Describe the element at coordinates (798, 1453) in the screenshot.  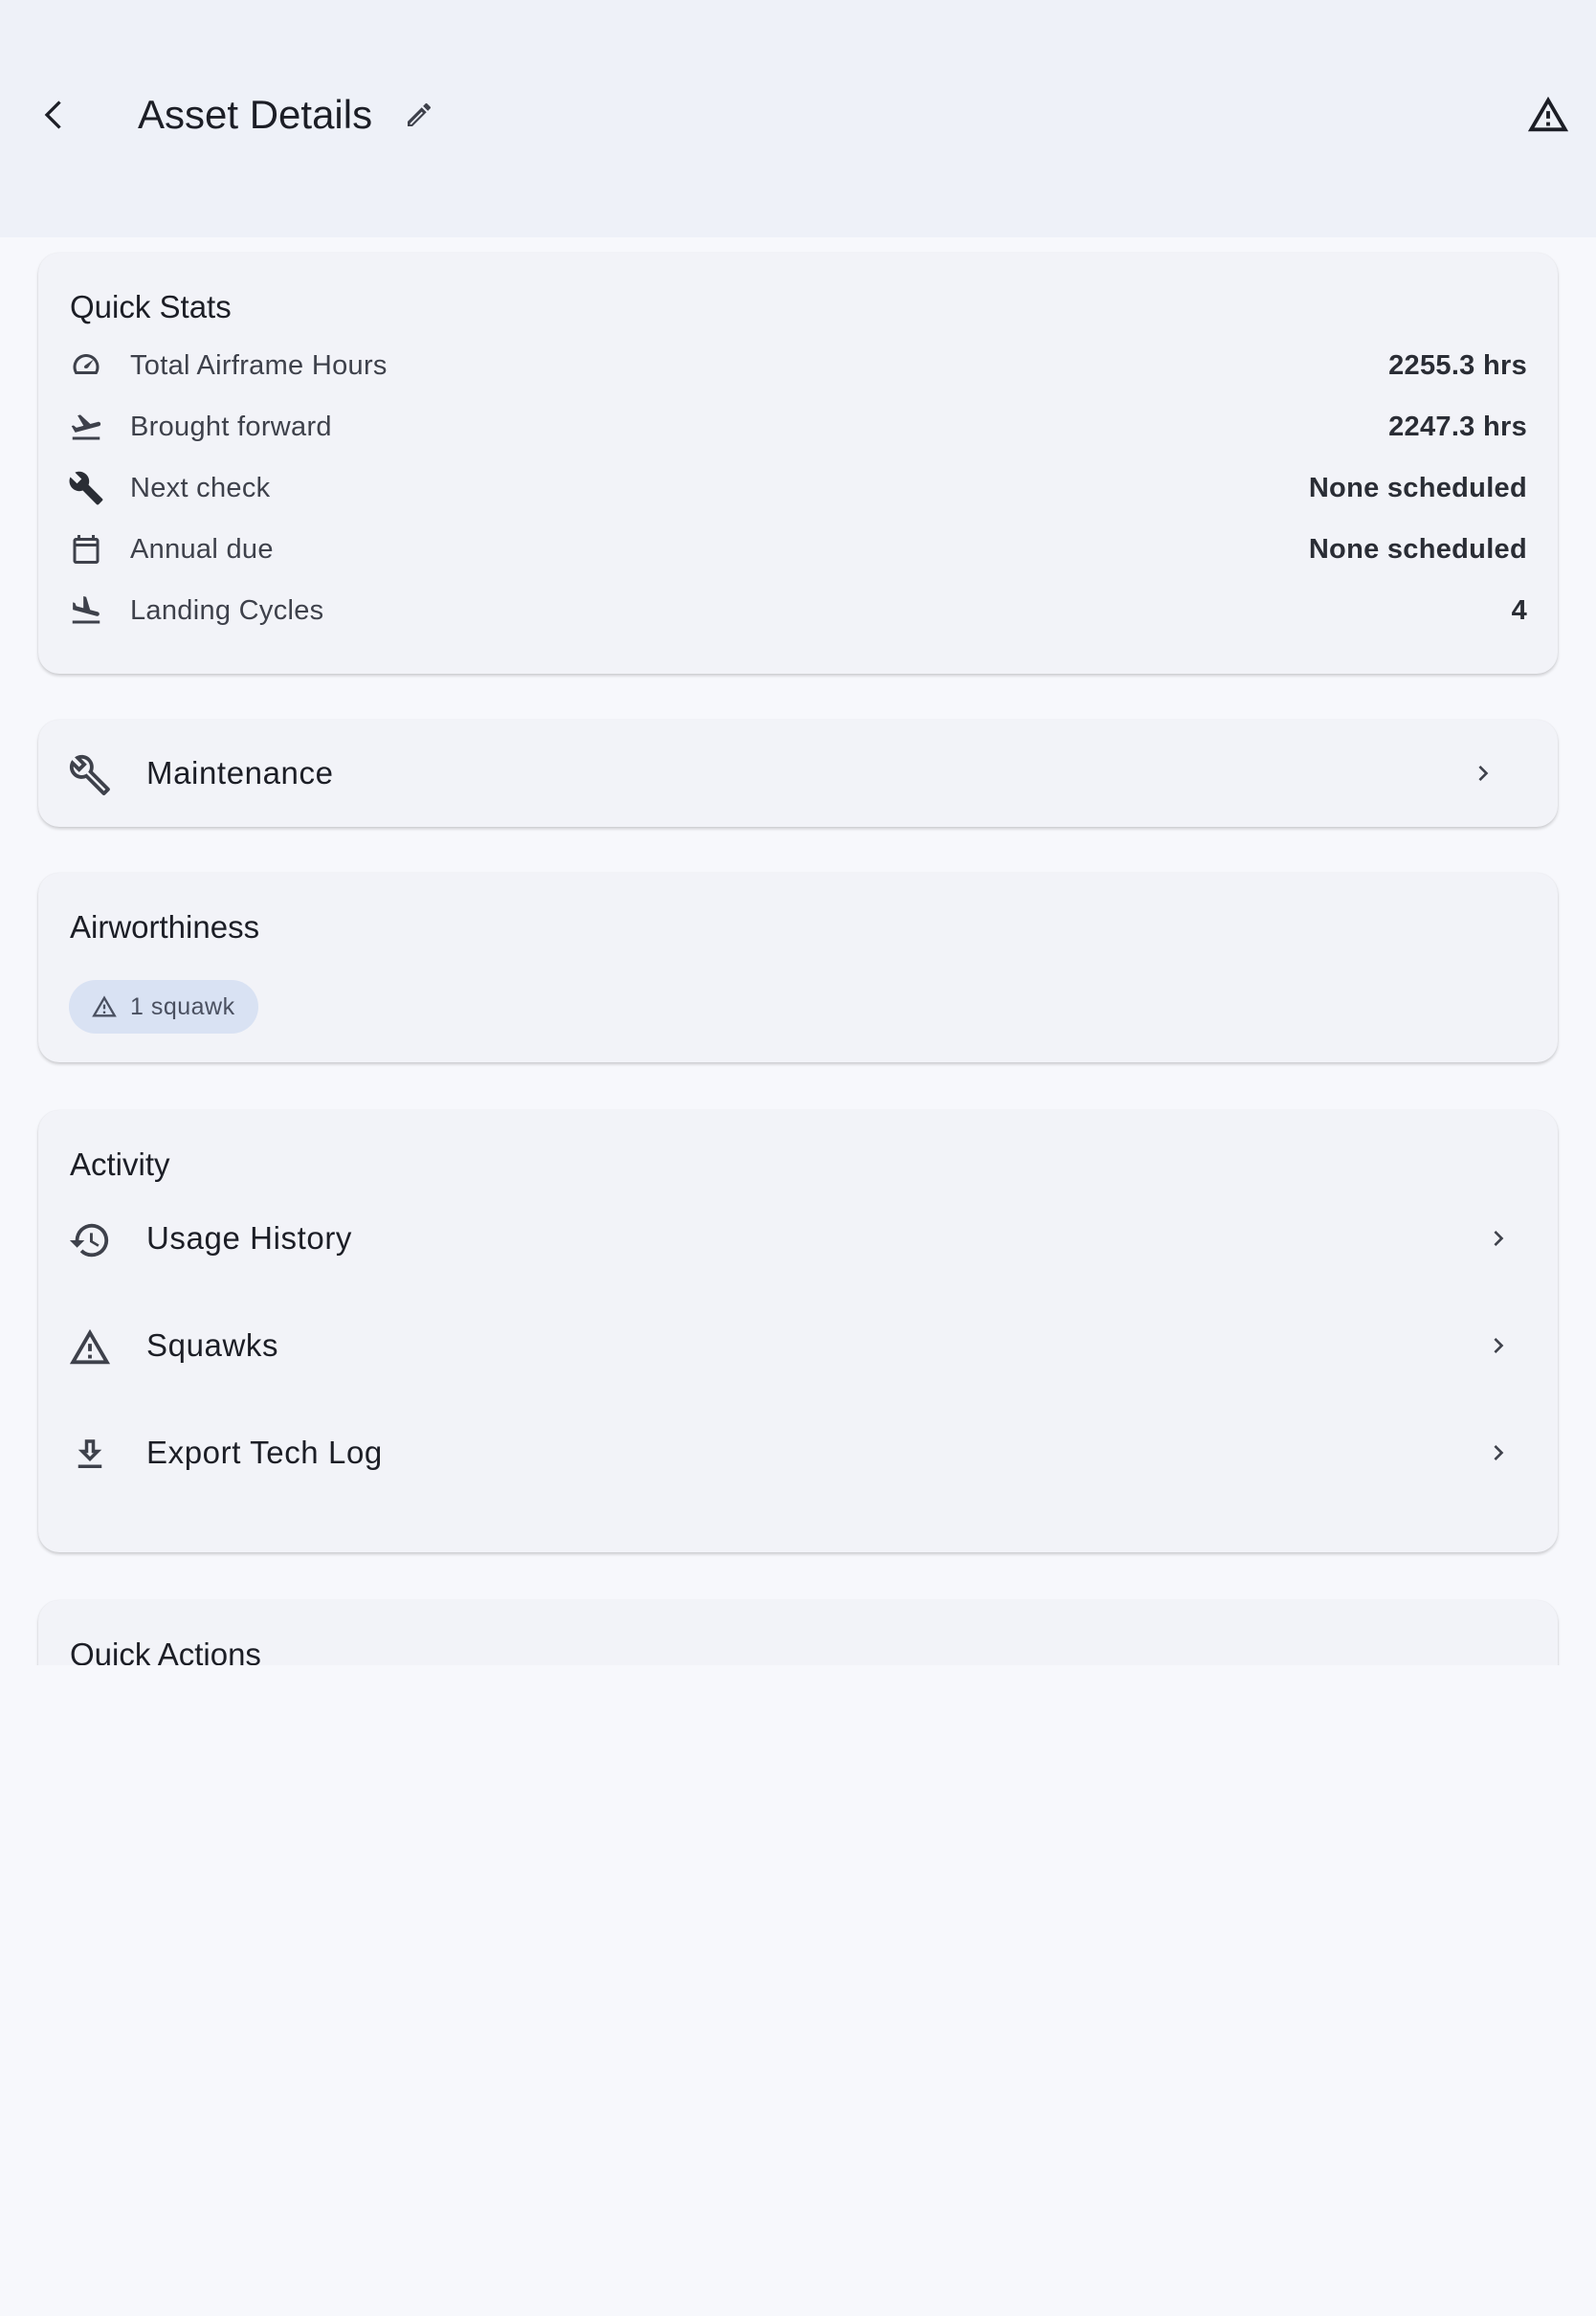
I see `activity-item-export-tech-log: Export Tech Log` at that location.